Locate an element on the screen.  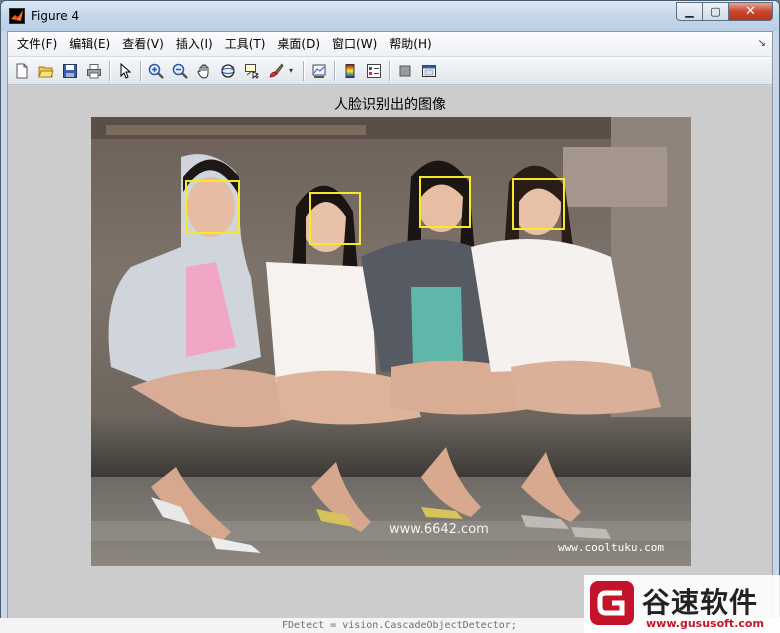
maximize-button: ▢ is located at coordinates (716, 11).